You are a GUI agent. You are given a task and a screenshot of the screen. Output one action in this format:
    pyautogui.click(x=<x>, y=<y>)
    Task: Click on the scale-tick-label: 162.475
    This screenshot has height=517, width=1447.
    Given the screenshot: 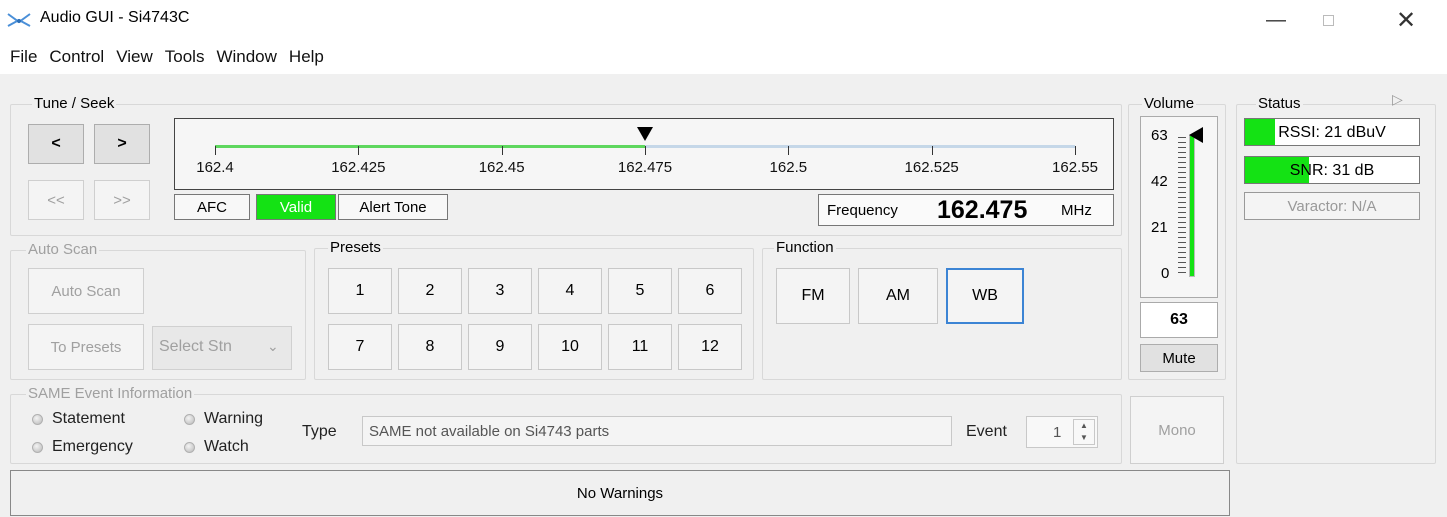 What is the action you would take?
    pyautogui.click(x=645, y=167)
    